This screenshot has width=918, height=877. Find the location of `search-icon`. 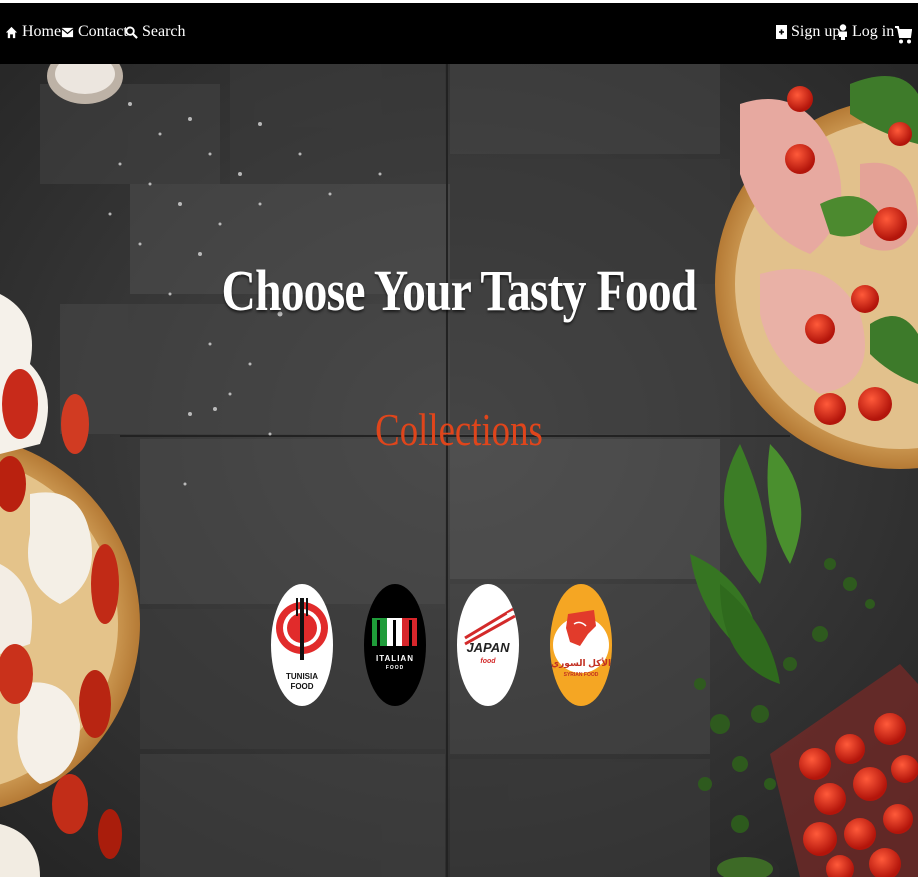

search-icon is located at coordinates (131, 32).